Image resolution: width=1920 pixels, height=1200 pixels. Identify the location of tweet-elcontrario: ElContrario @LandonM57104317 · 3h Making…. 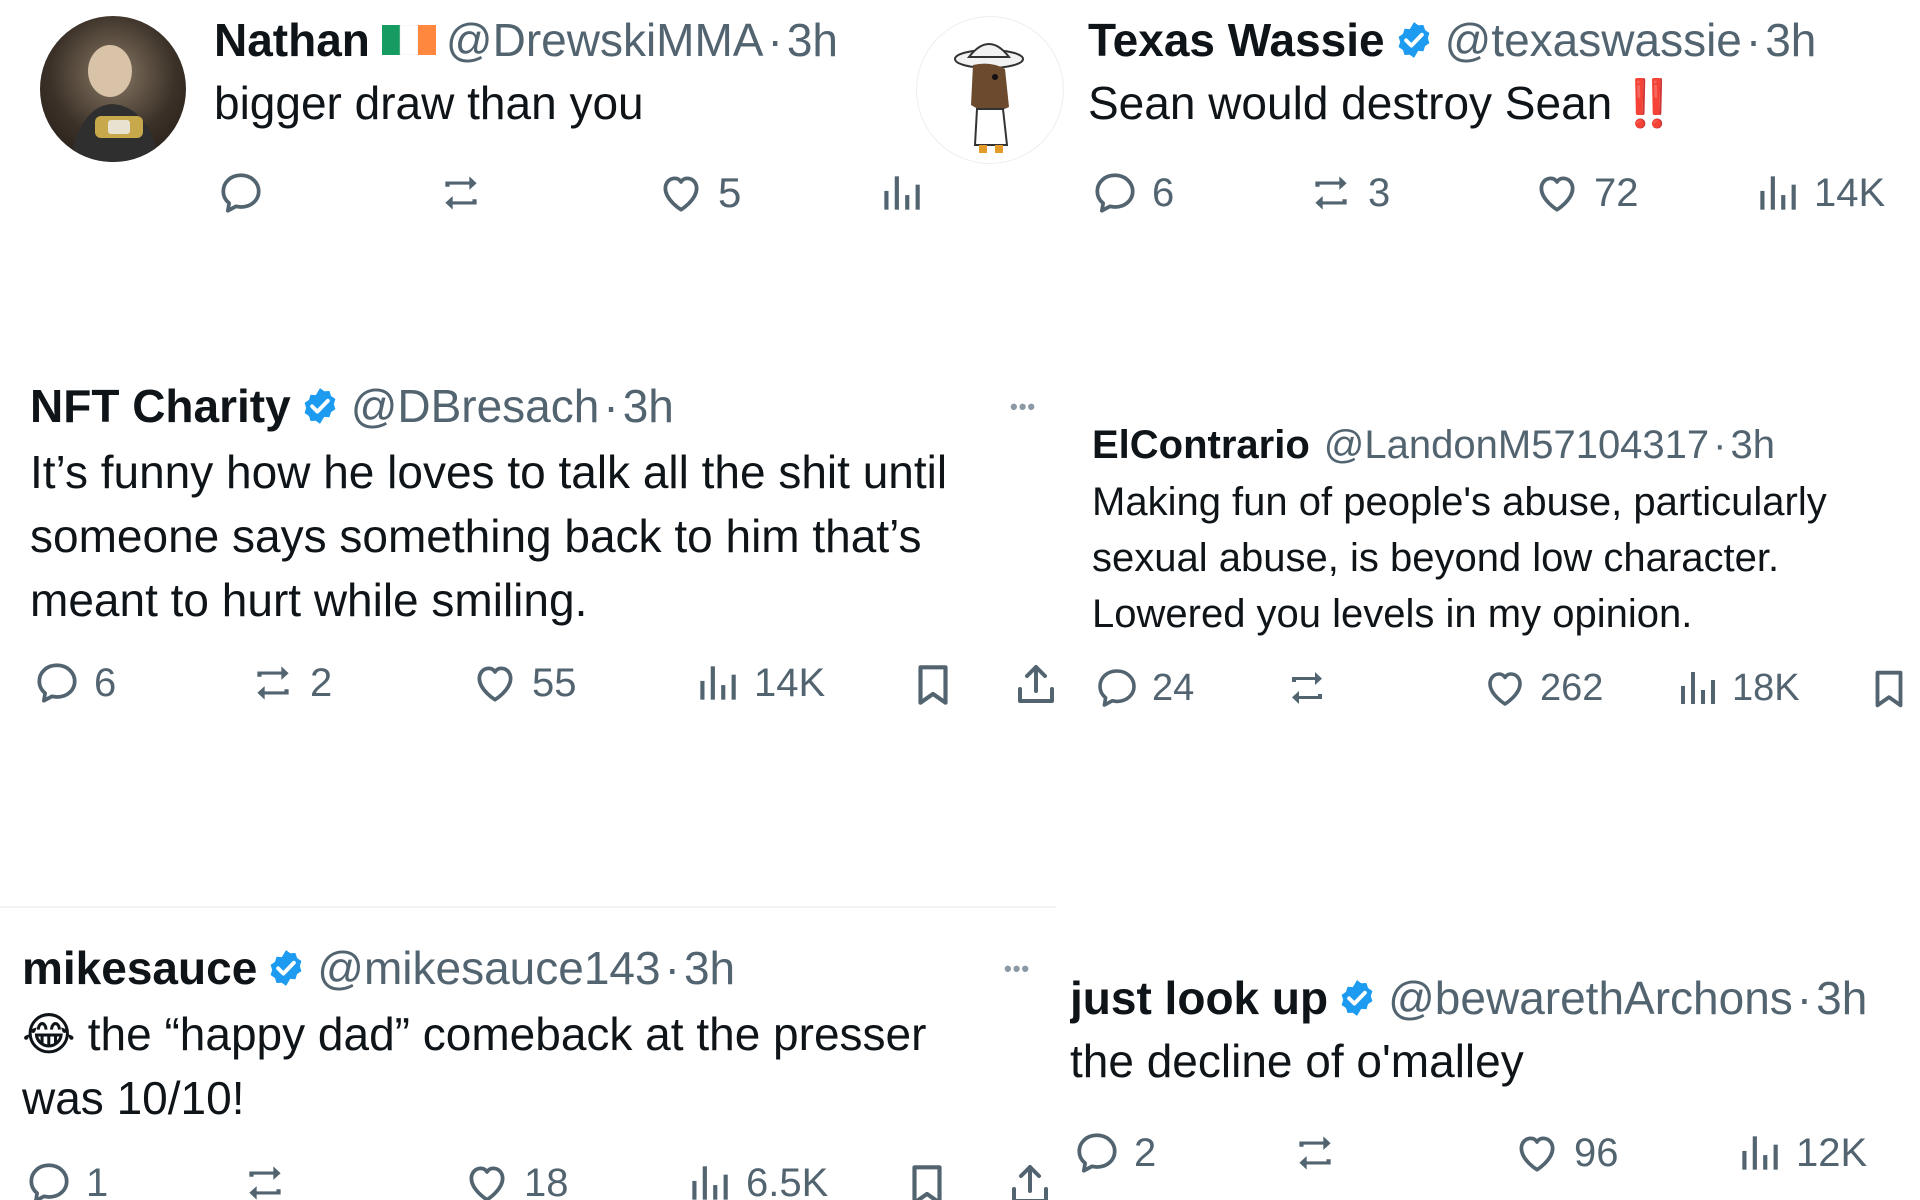
(1506, 531).